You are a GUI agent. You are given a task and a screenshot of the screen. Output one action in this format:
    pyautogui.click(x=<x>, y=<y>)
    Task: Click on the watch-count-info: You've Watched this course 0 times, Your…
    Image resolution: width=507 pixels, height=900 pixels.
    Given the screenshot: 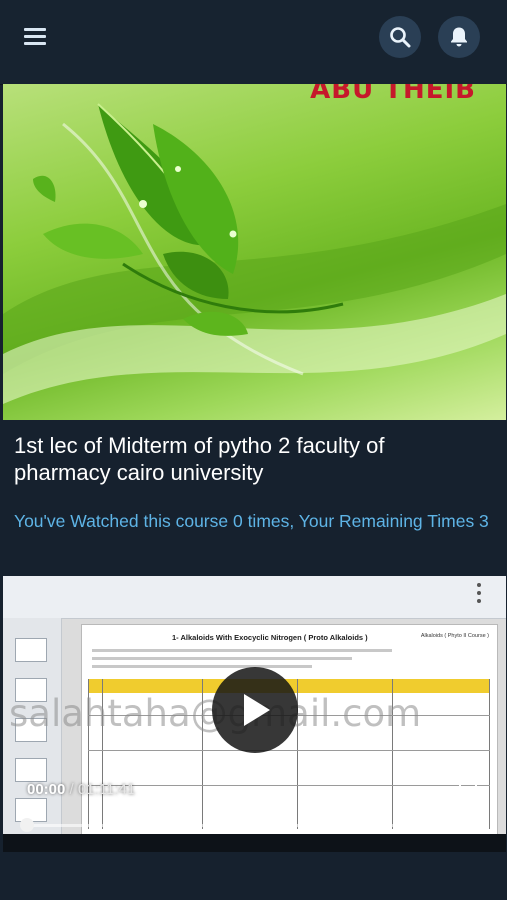 What is the action you would take?
    pyautogui.click(x=251, y=521)
    